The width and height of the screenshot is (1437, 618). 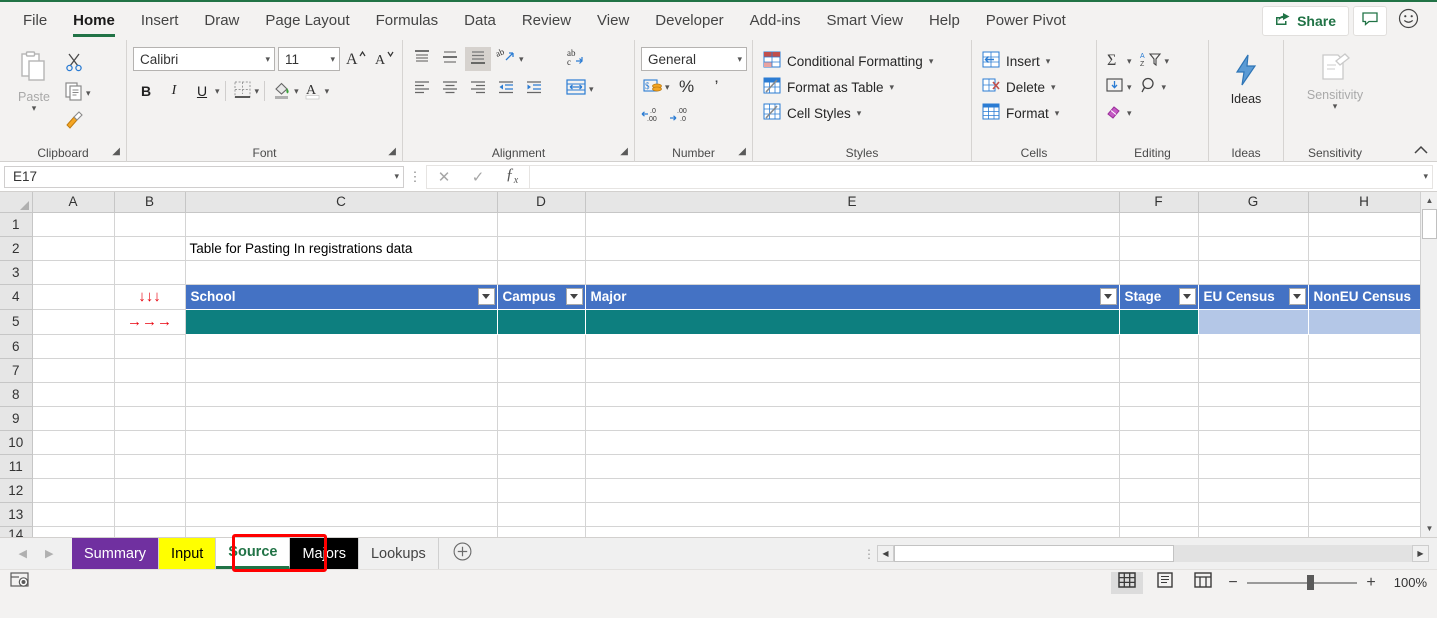 I want to click on cell-h12, so click(x=1364, y=490).